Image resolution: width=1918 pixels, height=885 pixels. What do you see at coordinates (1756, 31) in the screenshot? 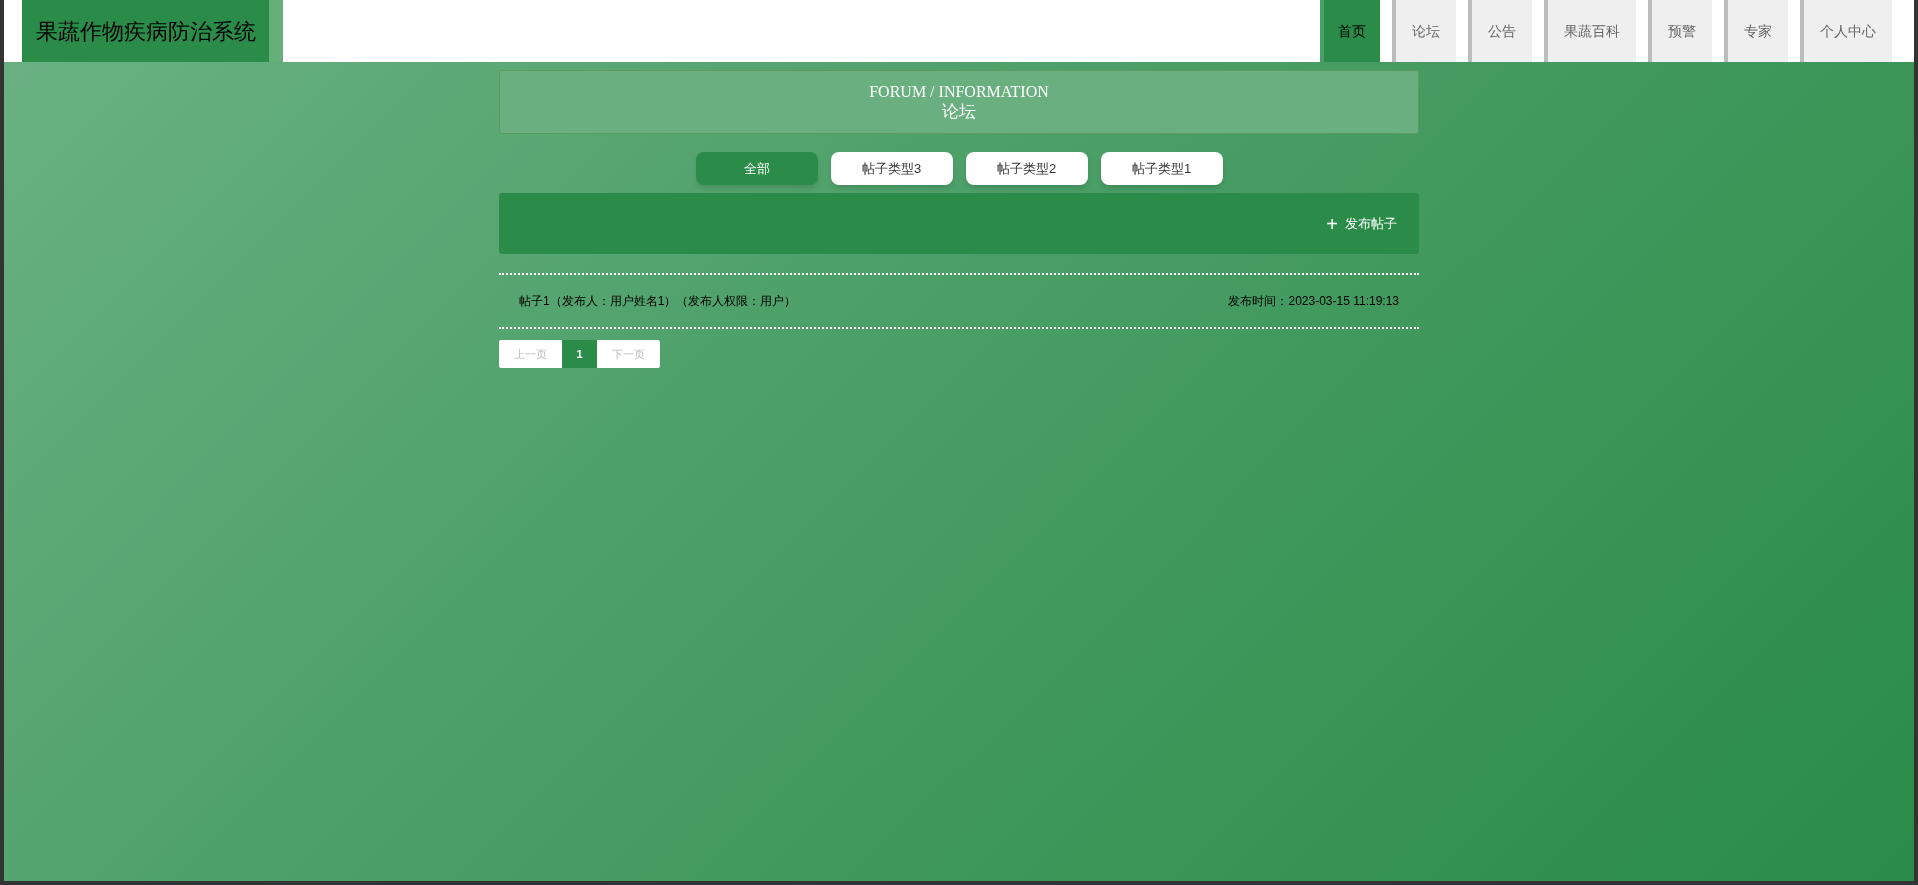
I see `nav-tab: 专家` at bounding box center [1756, 31].